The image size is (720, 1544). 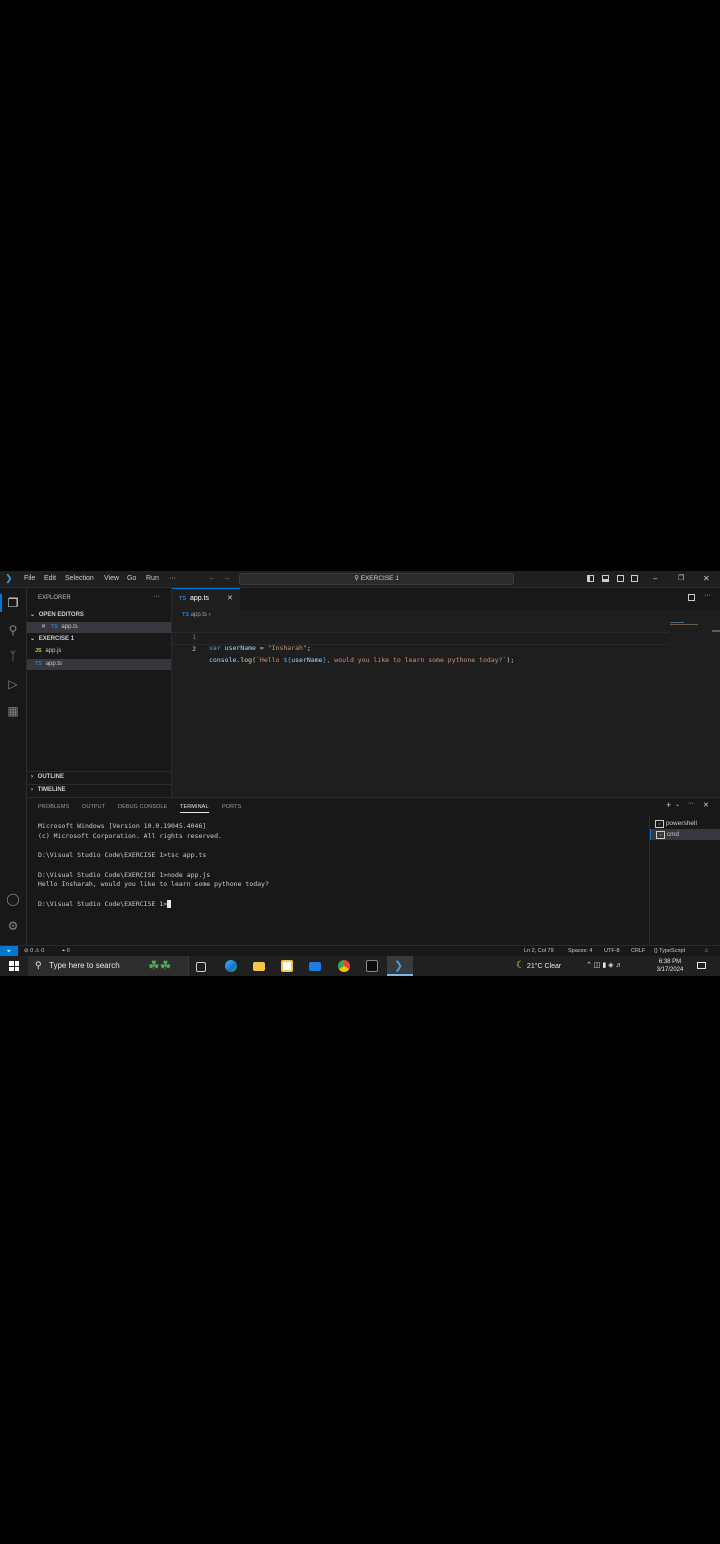 I want to click on account-icon: ◯, so click(x=13, y=899).